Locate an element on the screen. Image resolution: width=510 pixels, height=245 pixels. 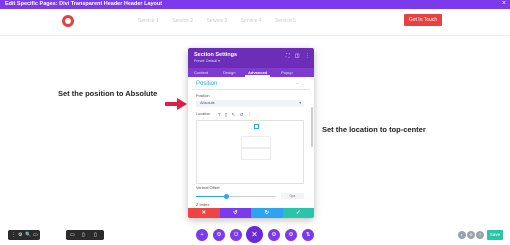
vertical-offset-input: 0px is located at coordinates (292, 196).